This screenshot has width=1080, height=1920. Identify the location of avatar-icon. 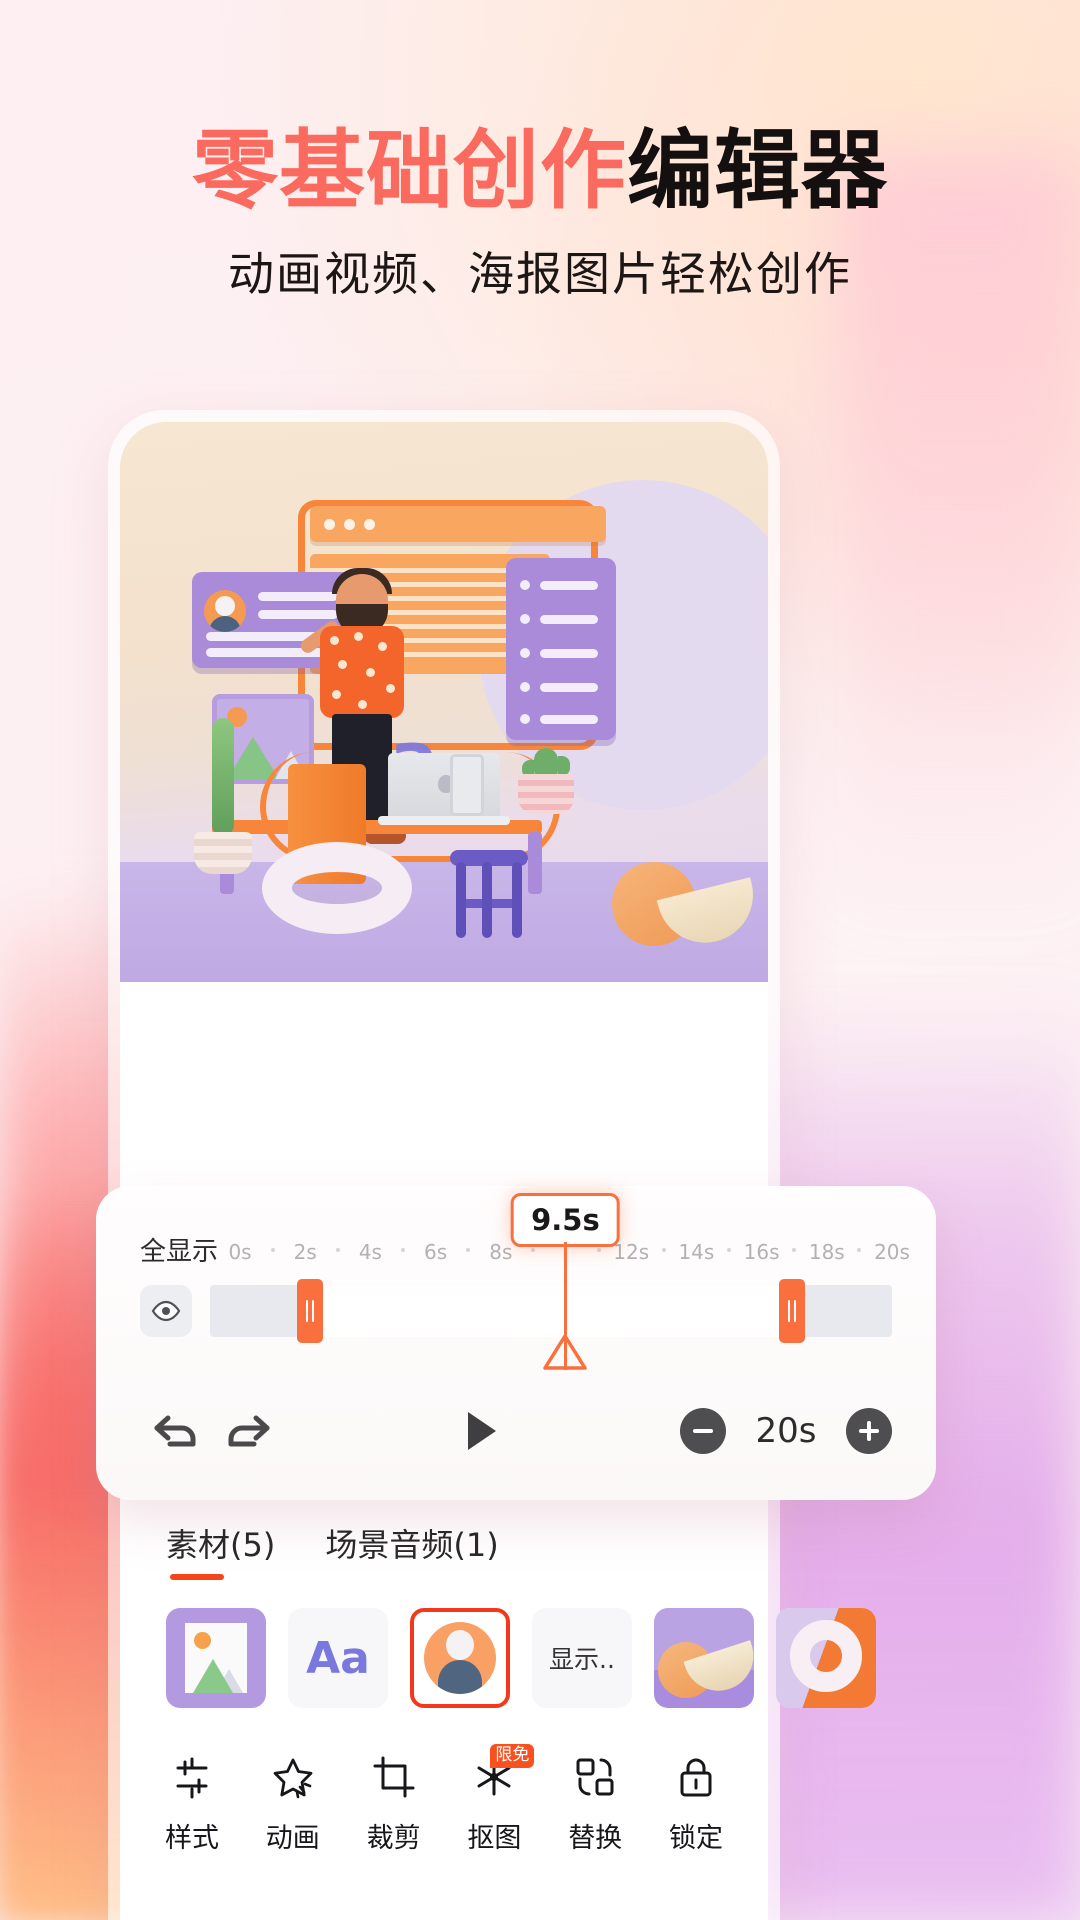
(460, 1658).